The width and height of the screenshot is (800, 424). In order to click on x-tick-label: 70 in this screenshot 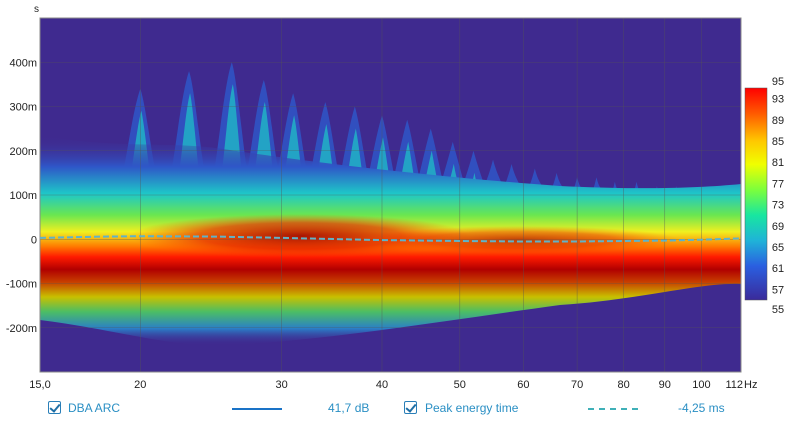, I will do `click(577, 385)`.